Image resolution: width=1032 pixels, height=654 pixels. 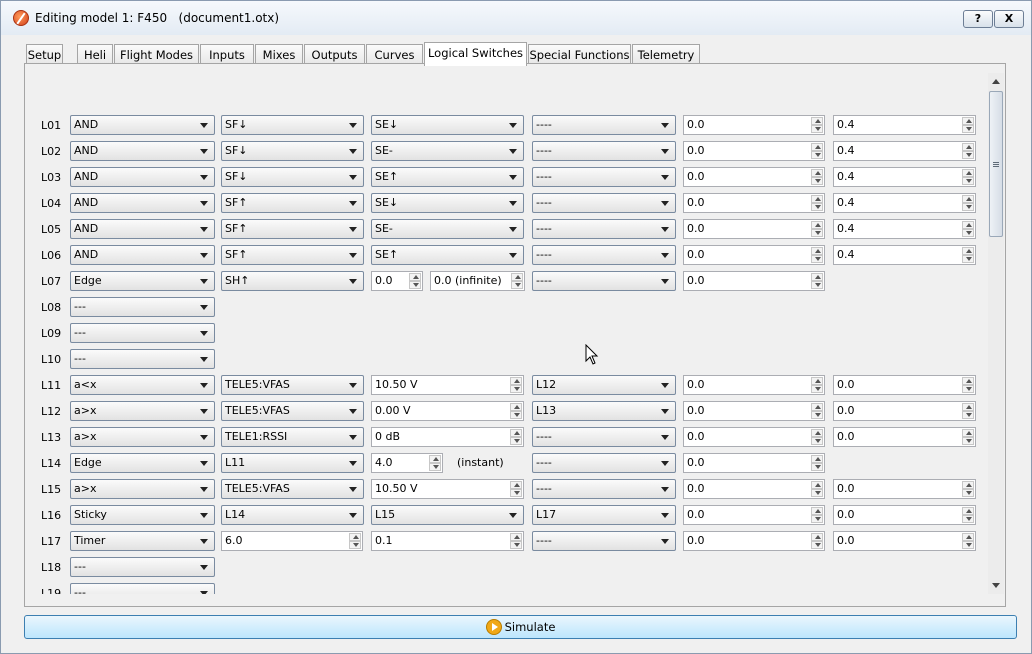 What do you see at coordinates (1009, 19) in the screenshot?
I see `close-button: X` at bounding box center [1009, 19].